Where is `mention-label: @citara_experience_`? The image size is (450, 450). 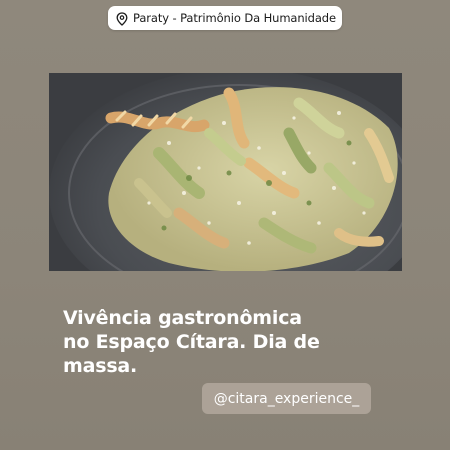 mention-label: @citara_experience_ is located at coordinates (286, 398).